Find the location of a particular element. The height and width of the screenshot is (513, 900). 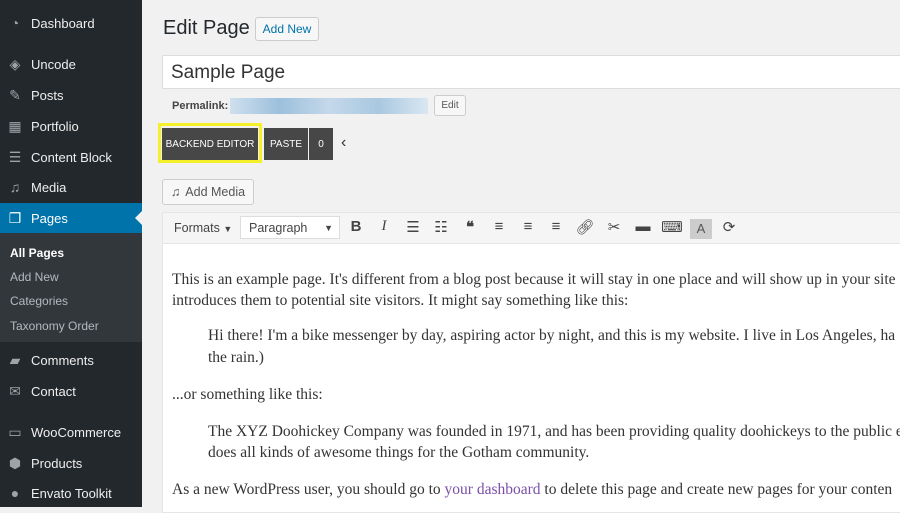

sidebar-item-pages: ❐ Pages is located at coordinates (71, 218).